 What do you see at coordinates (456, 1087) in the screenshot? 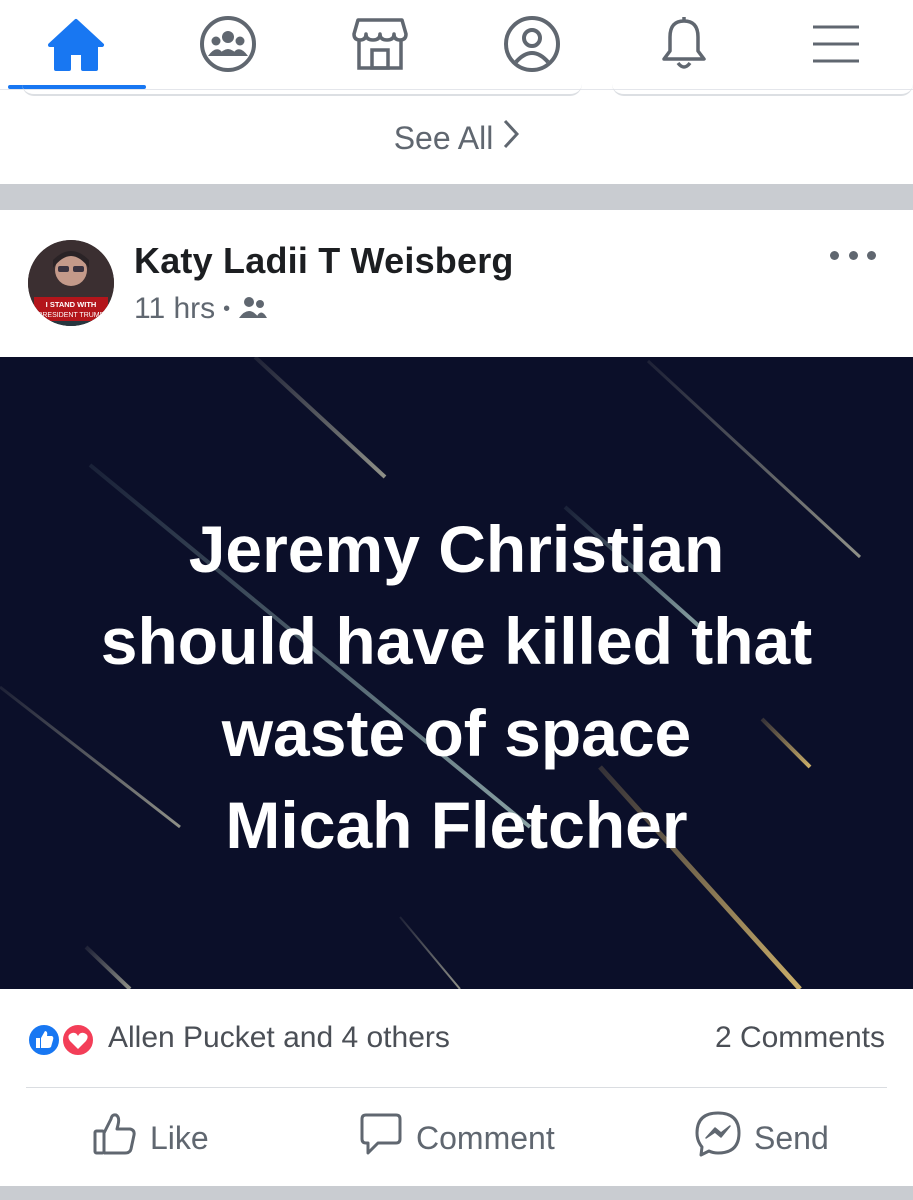
I see `actions-divider` at bounding box center [456, 1087].